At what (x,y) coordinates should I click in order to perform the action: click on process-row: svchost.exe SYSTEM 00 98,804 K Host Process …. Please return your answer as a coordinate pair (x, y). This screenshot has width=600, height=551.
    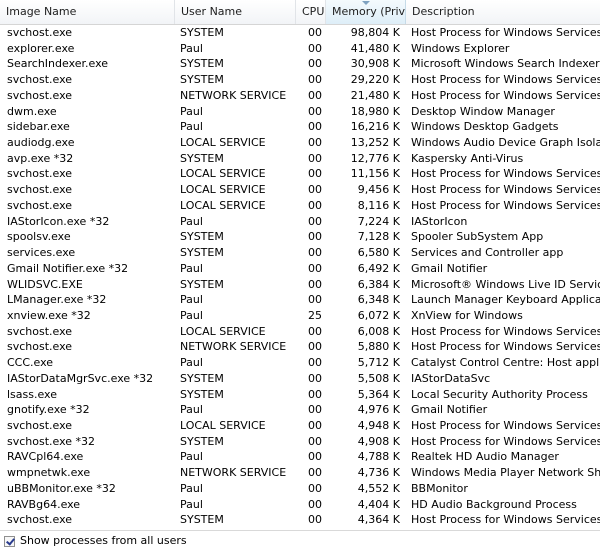
    Looking at the image, I should click on (300, 33).